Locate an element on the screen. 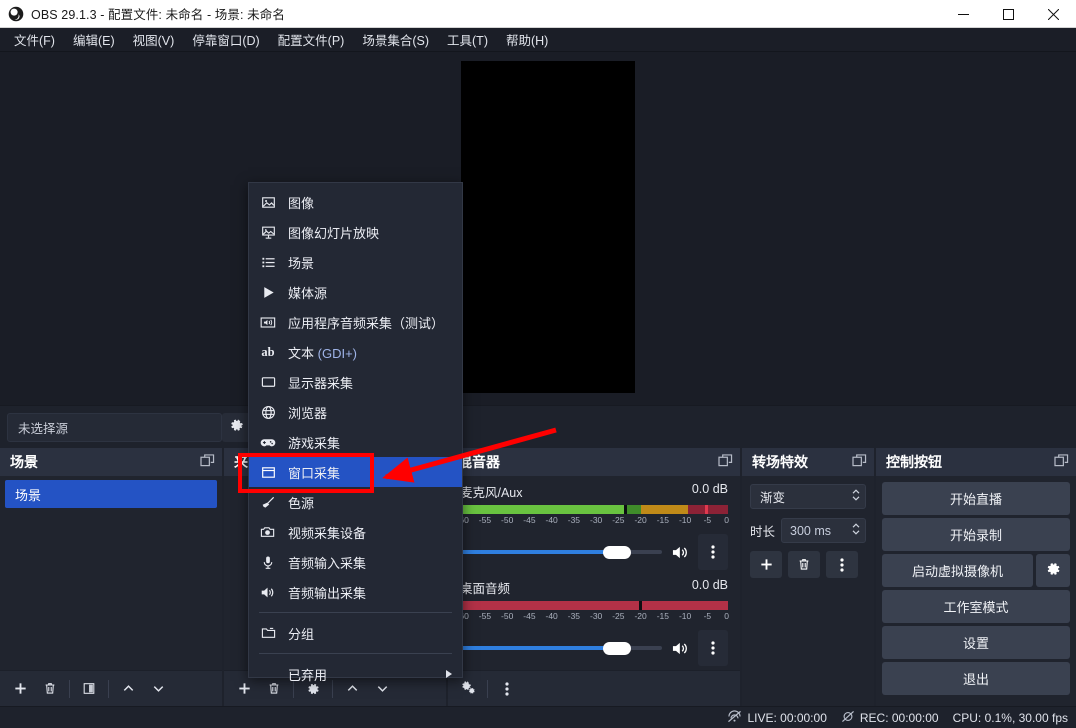 The height and width of the screenshot is (728, 1076). transition-selected-label: 渐变 is located at coordinates (773, 498).